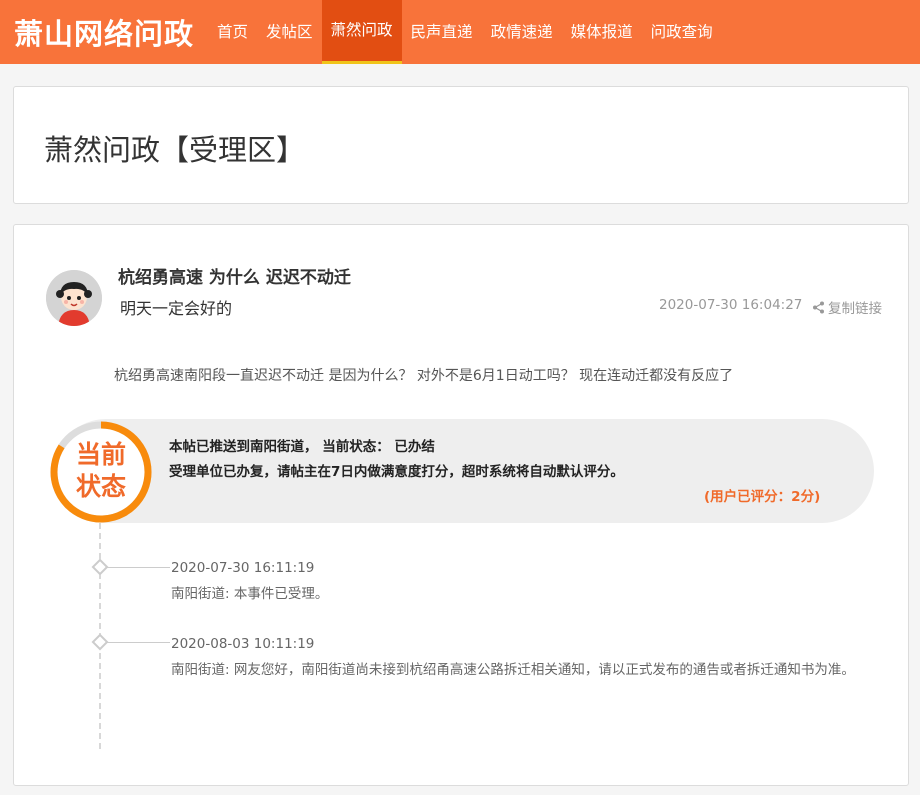  What do you see at coordinates (602, 32) in the screenshot?
I see `nav-item-media-reports: 媒体报道` at bounding box center [602, 32].